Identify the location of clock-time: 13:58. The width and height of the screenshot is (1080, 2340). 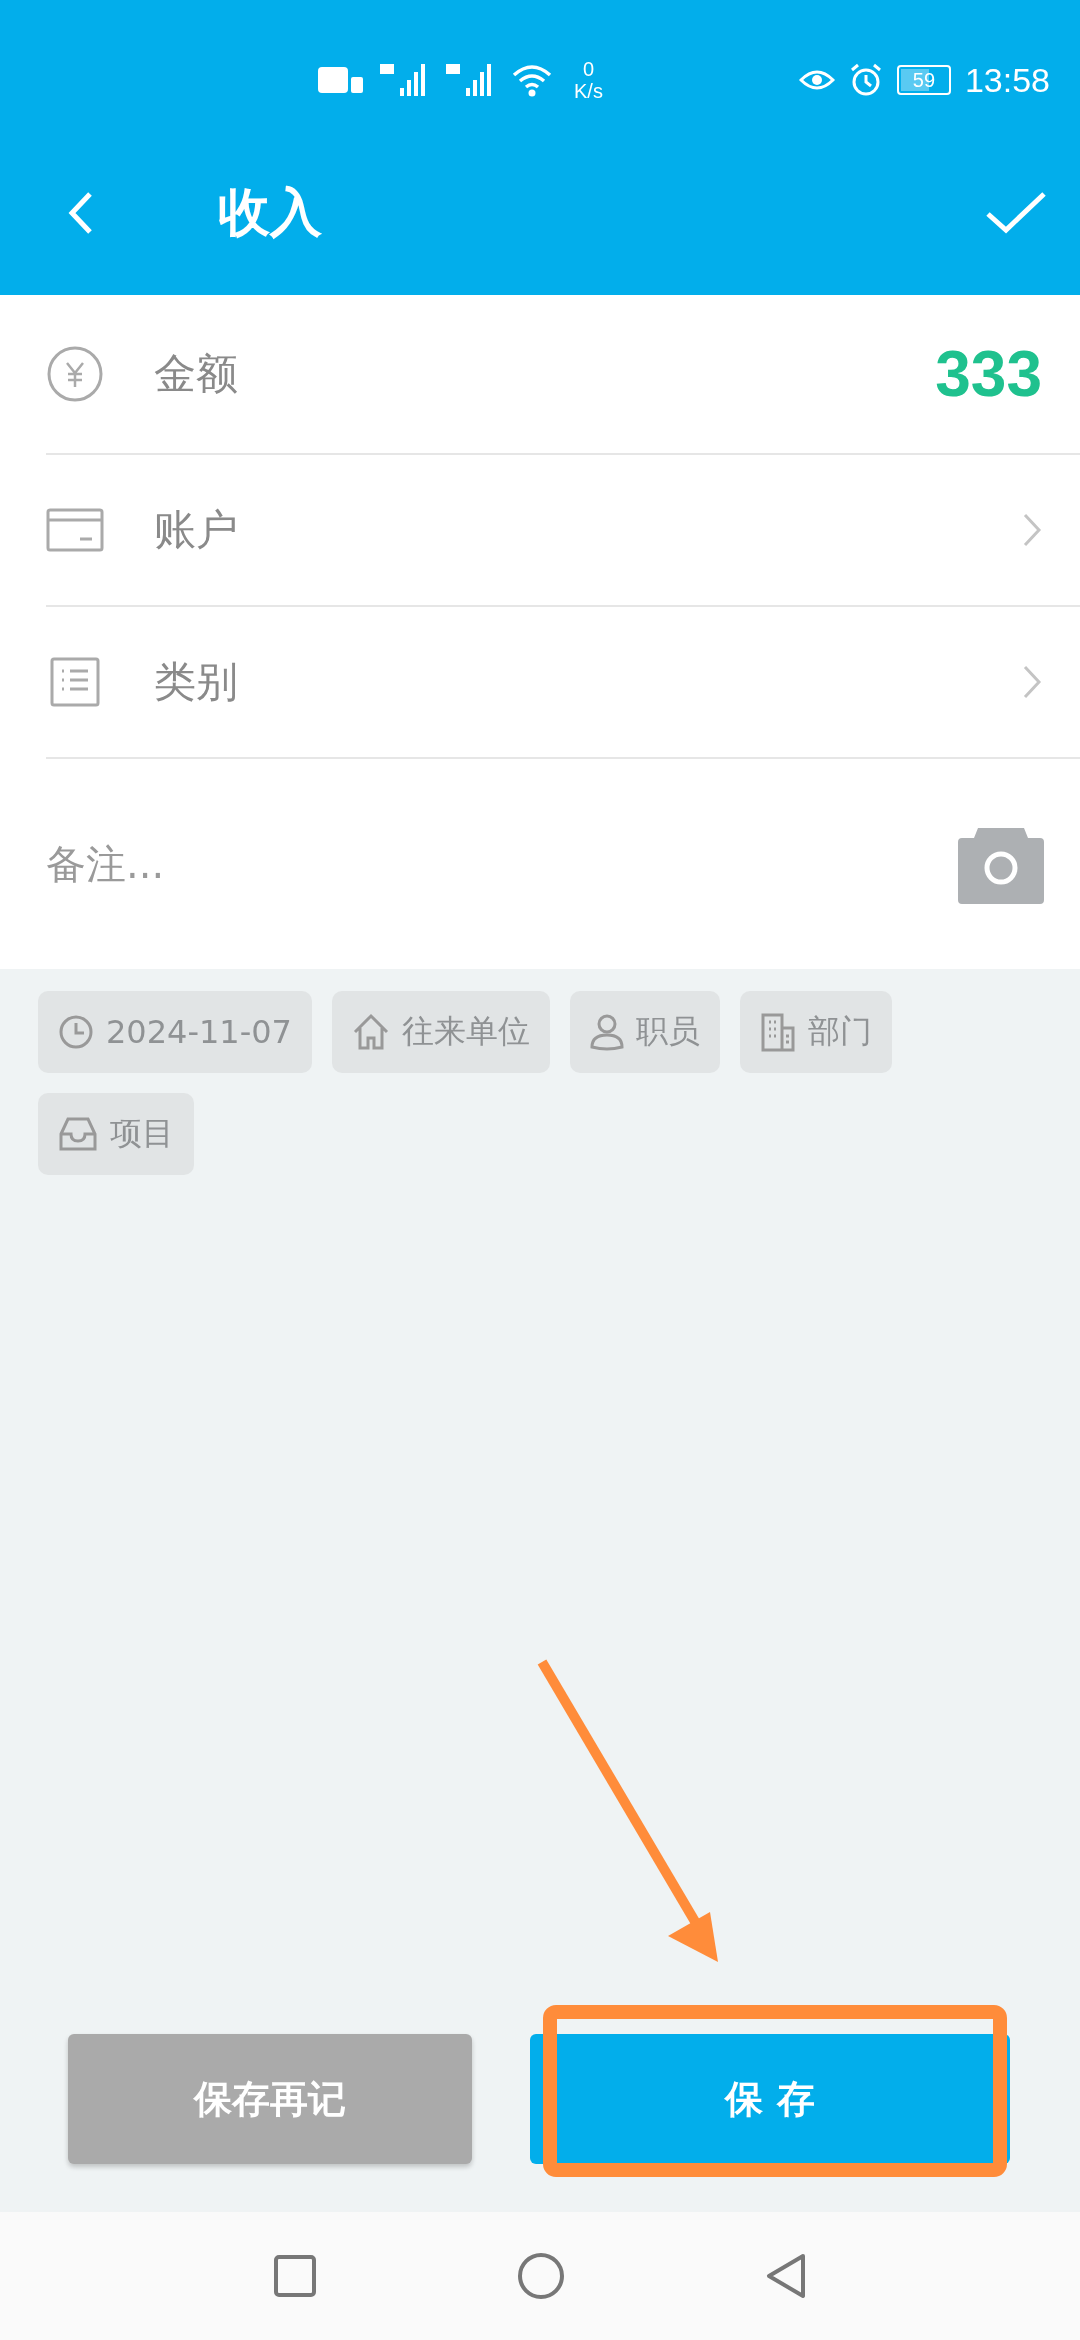
(1007, 80).